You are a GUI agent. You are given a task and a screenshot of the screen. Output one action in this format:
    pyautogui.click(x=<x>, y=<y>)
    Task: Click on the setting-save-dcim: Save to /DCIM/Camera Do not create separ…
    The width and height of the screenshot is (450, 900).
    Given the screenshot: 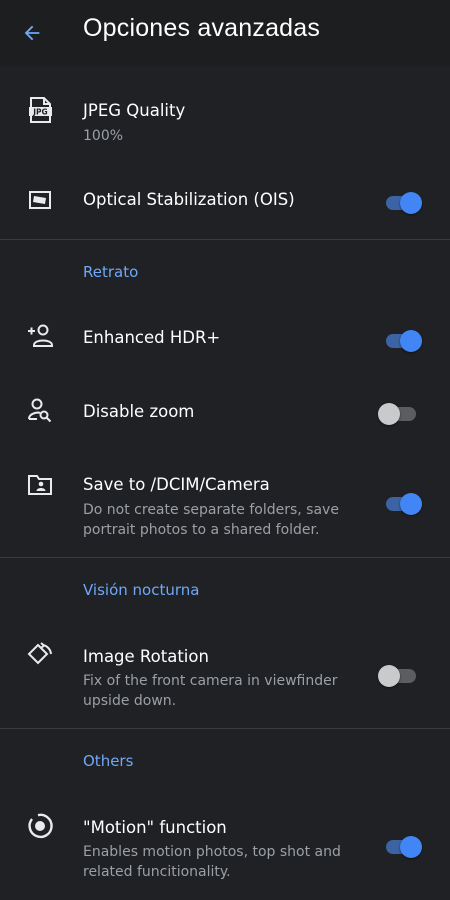 What is the action you would take?
    pyautogui.click(x=225, y=506)
    